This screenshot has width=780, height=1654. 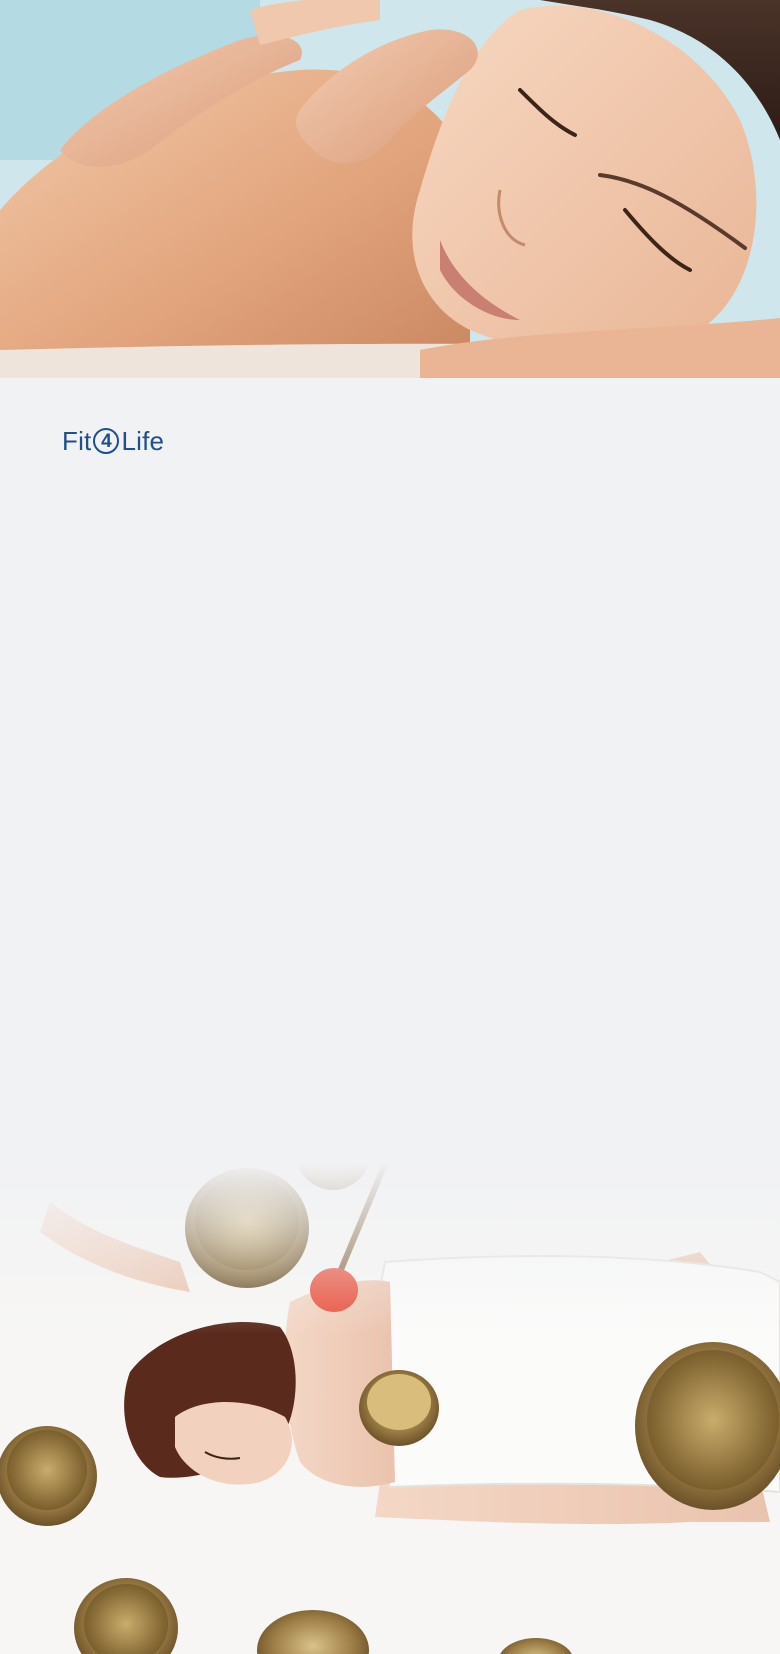 What do you see at coordinates (143, 441) in the screenshot?
I see `brand-suffix: Life` at bounding box center [143, 441].